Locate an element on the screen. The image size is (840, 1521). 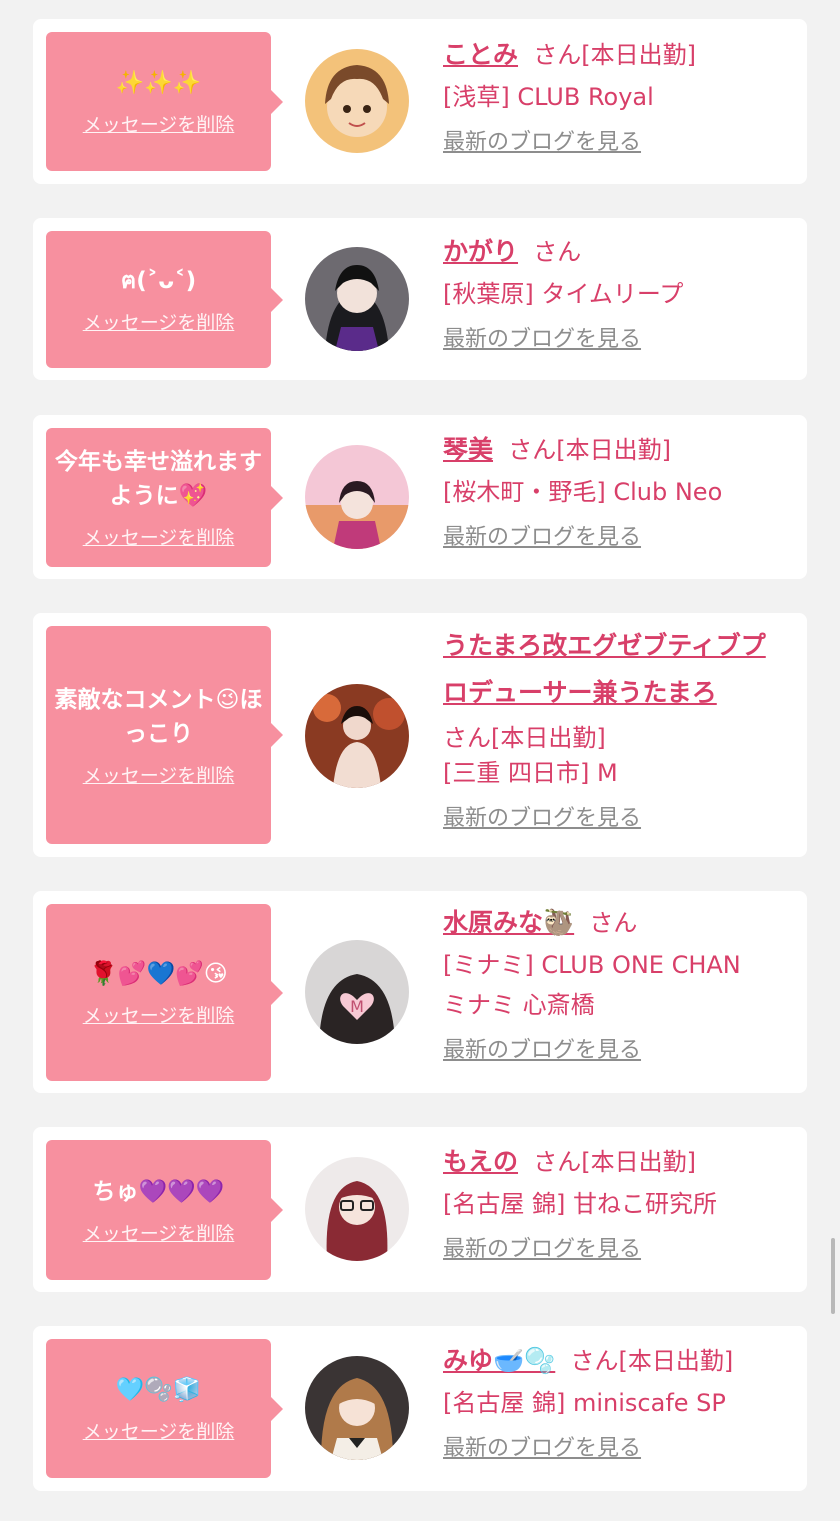
message-text: ちゅ💜💜💜 is located at coordinates (158, 1191).